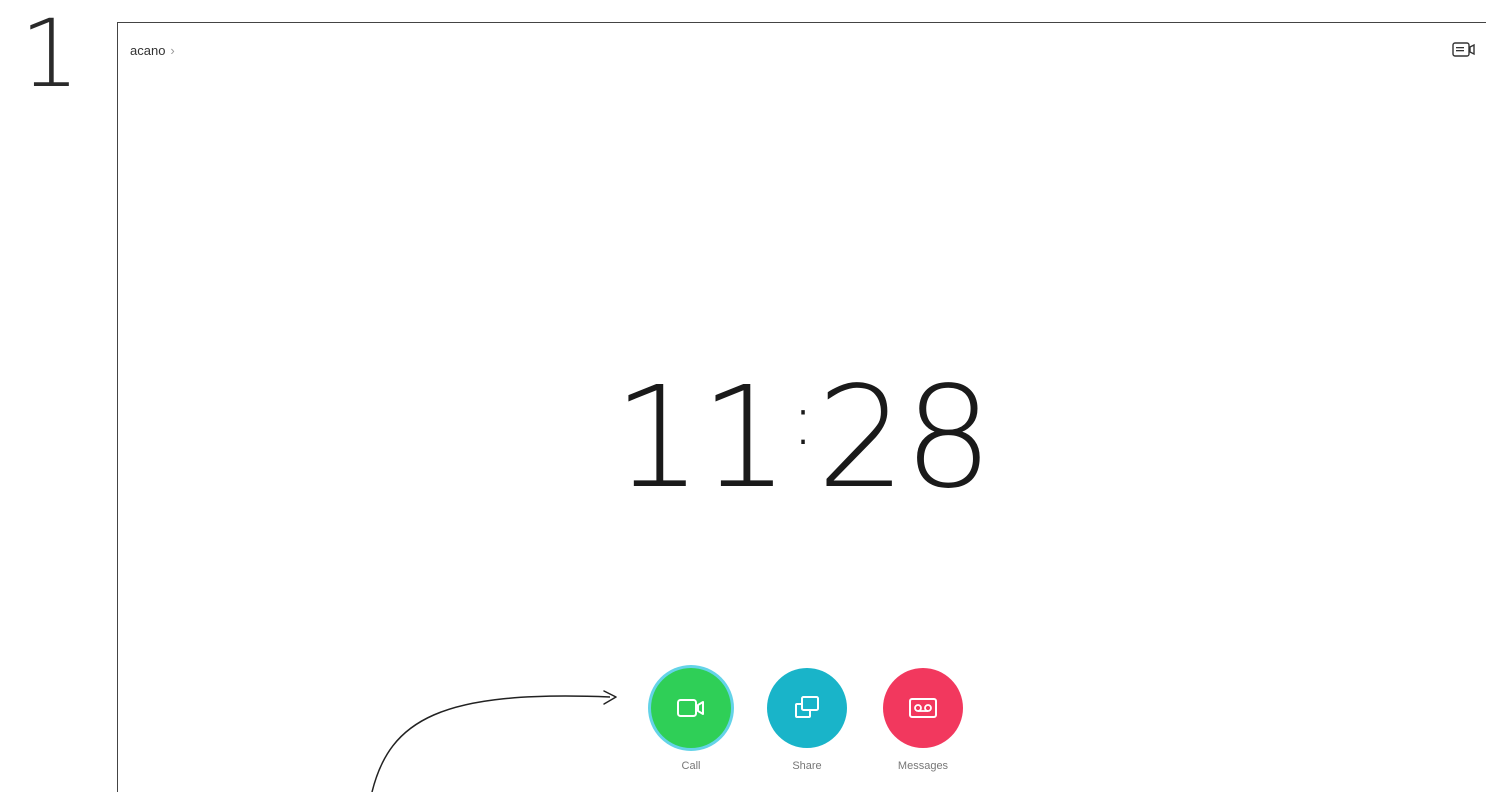 This screenshot has height=792, width=1486. Describe the element at coordinates (691, 766) in the screenshot. I see `call-label: Call` at that location.